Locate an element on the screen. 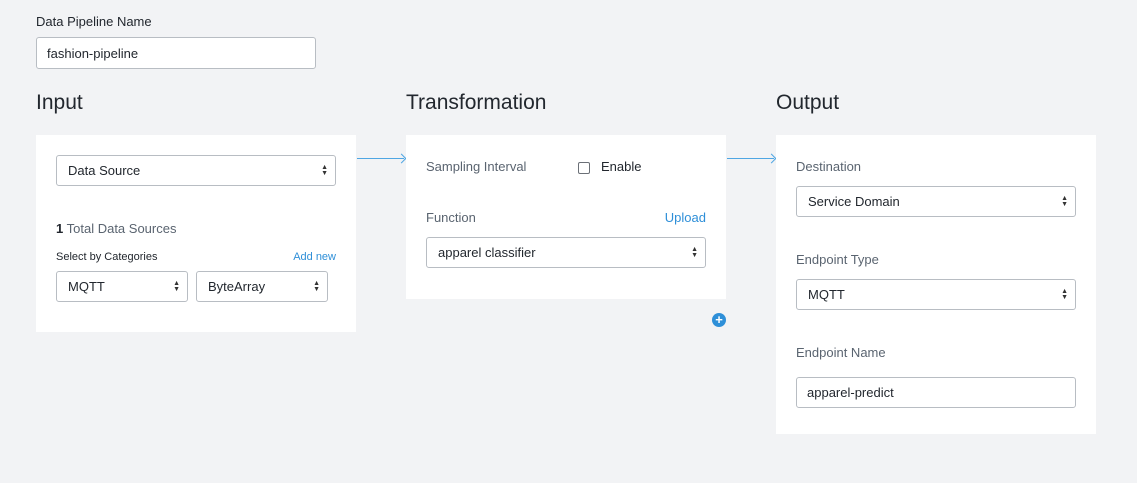 This screenshot has width=1137, height=483. total-data-sources-count: 1 is located at coordinates (60, 228).